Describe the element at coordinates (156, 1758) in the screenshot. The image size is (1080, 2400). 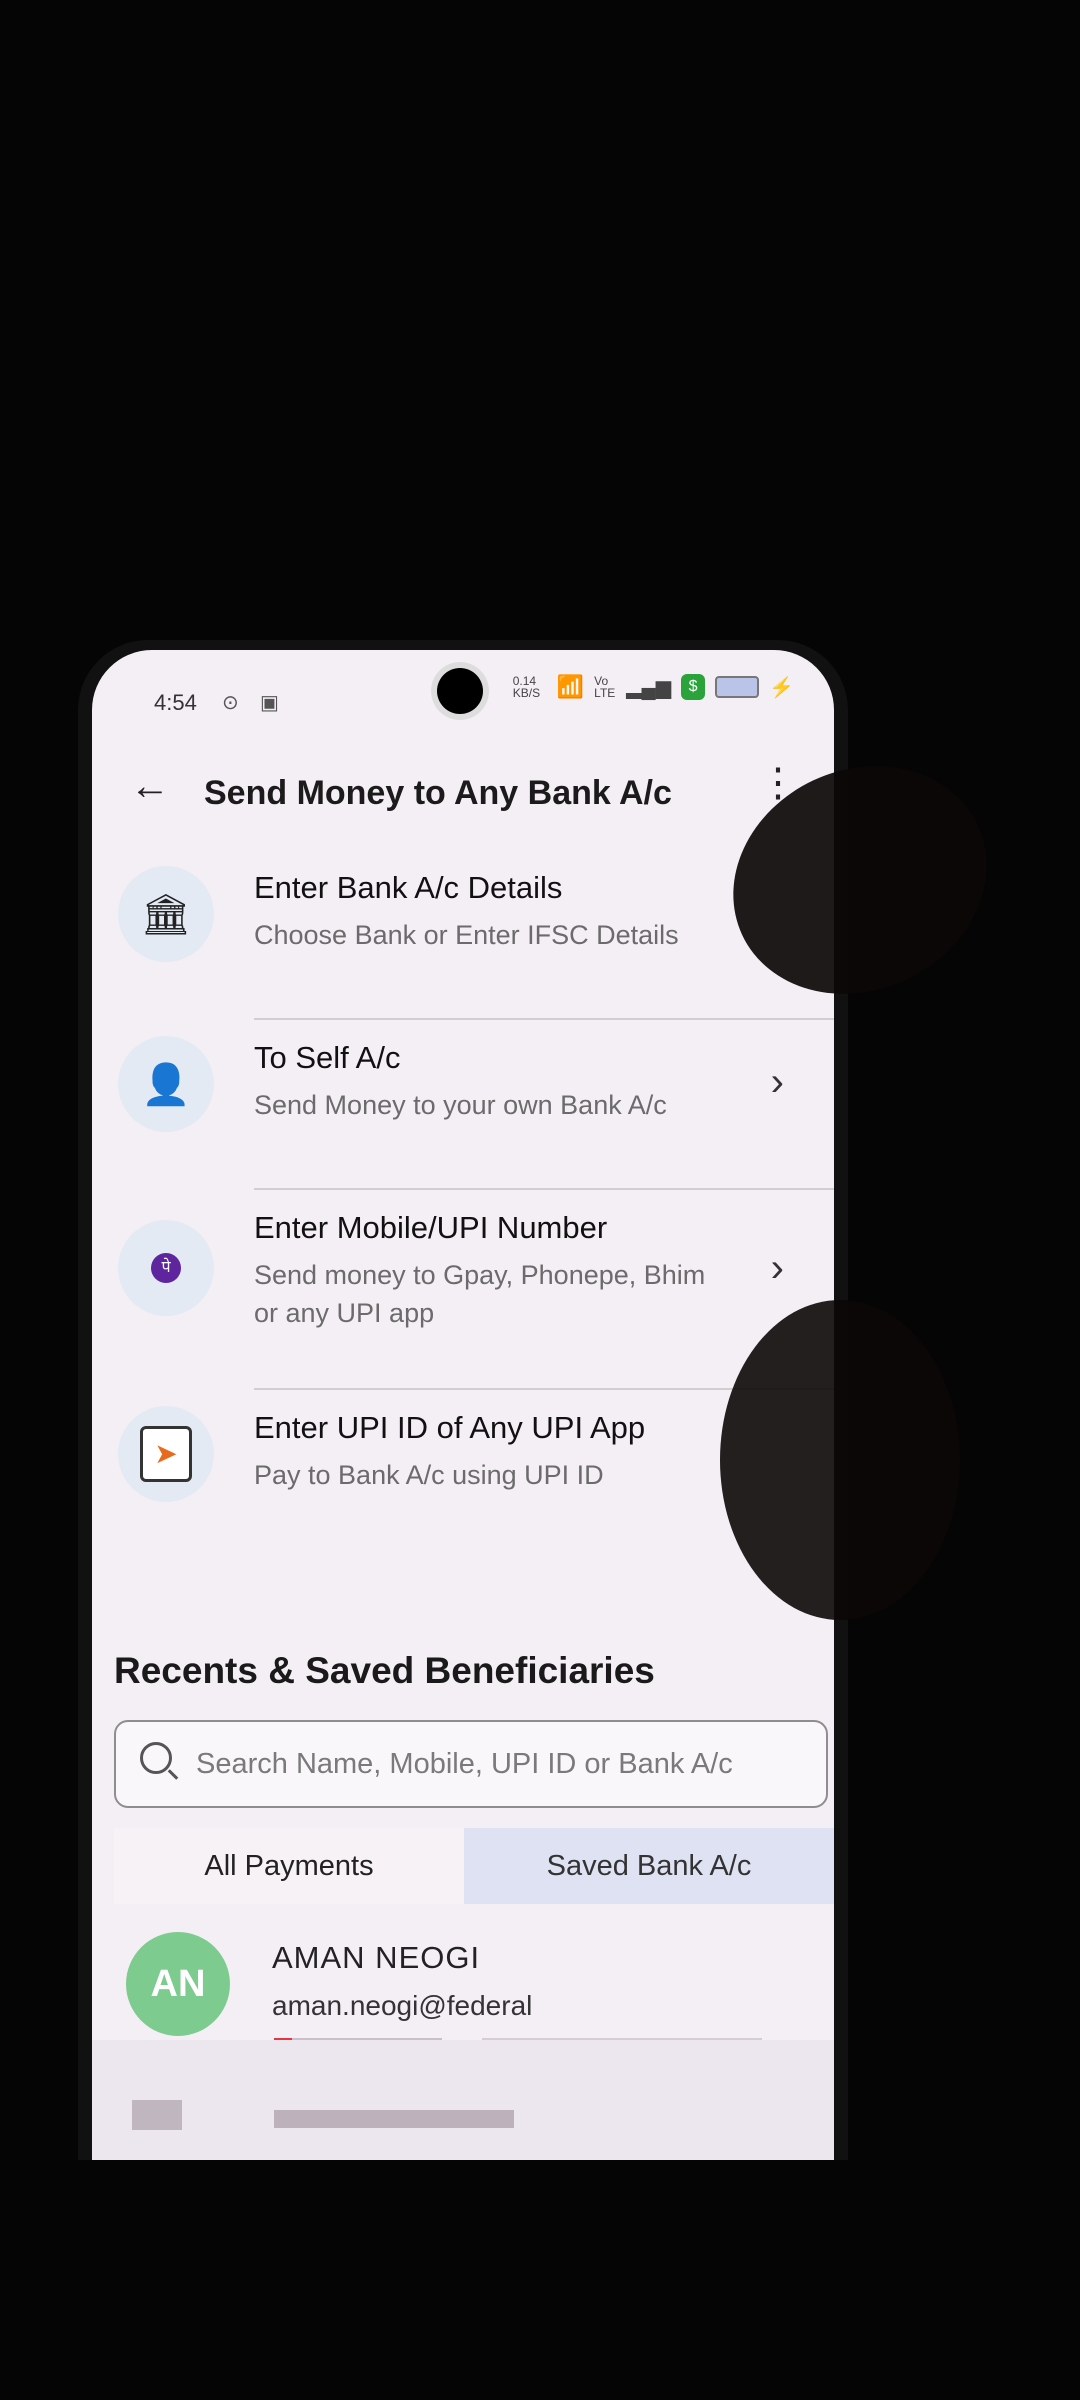
I see `search-icon` at that location.